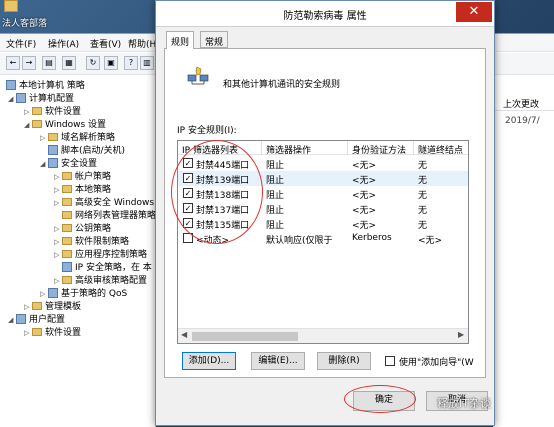 The width and height of the screenshot is (554, 427). What do you see at coordinates (381, 148) in the screenshot?
I see `column-header-auth-method: 身份验证方法` at bounding box center [381, 148].